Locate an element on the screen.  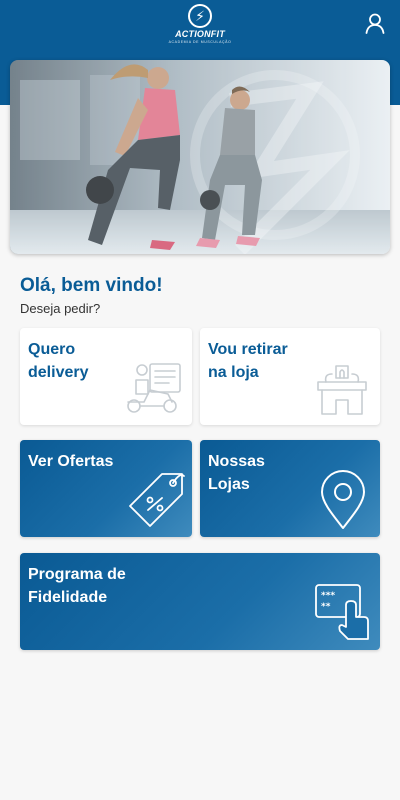
order-question: Deseja pedir? is located at coordinates (60, 308).